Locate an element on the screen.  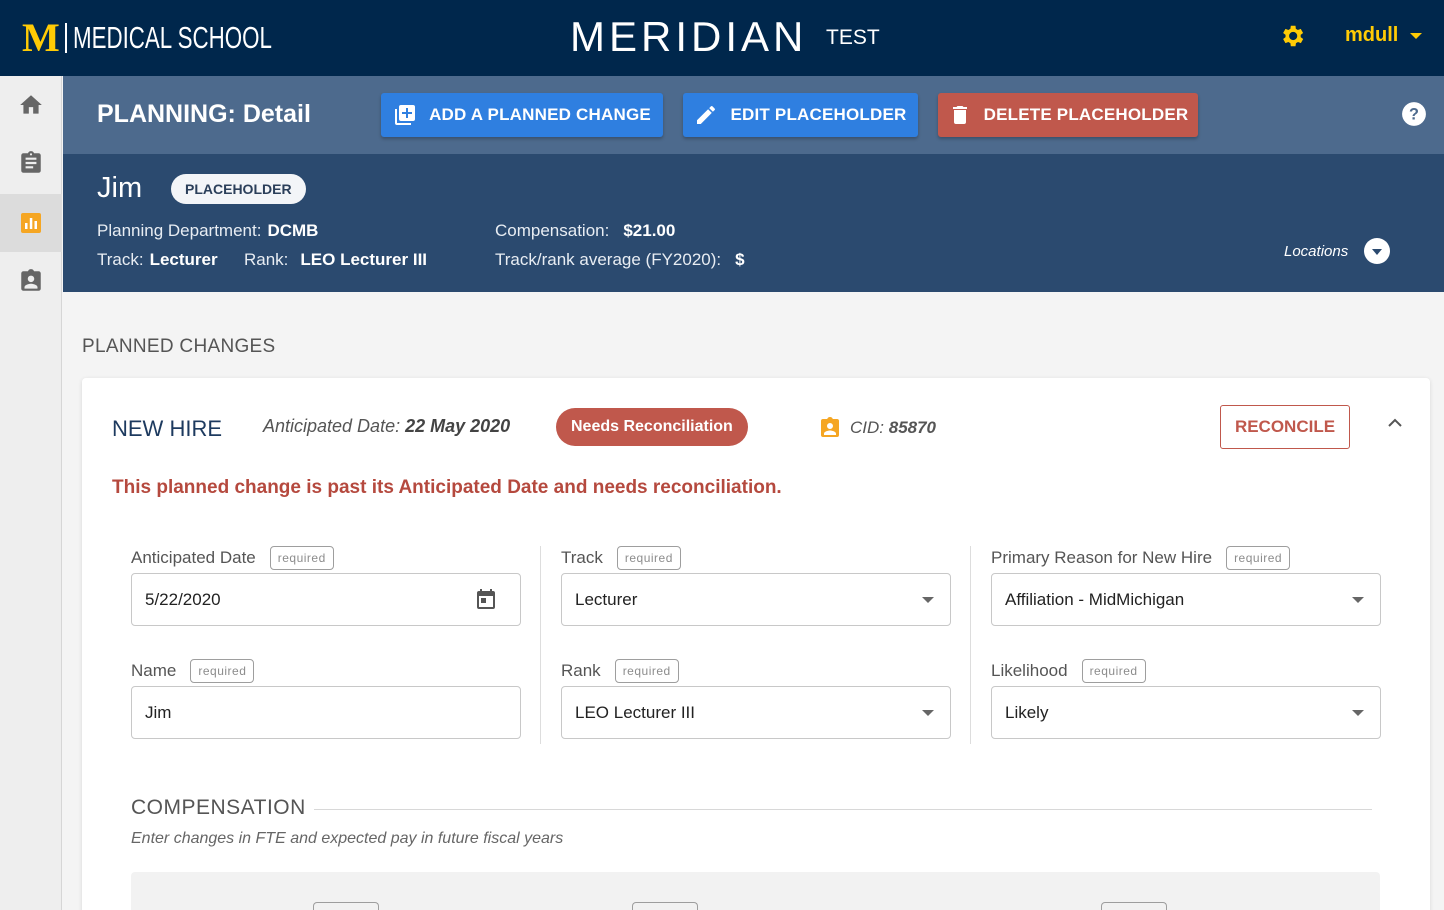
compensation-divider is located at coordinates (843, 809).